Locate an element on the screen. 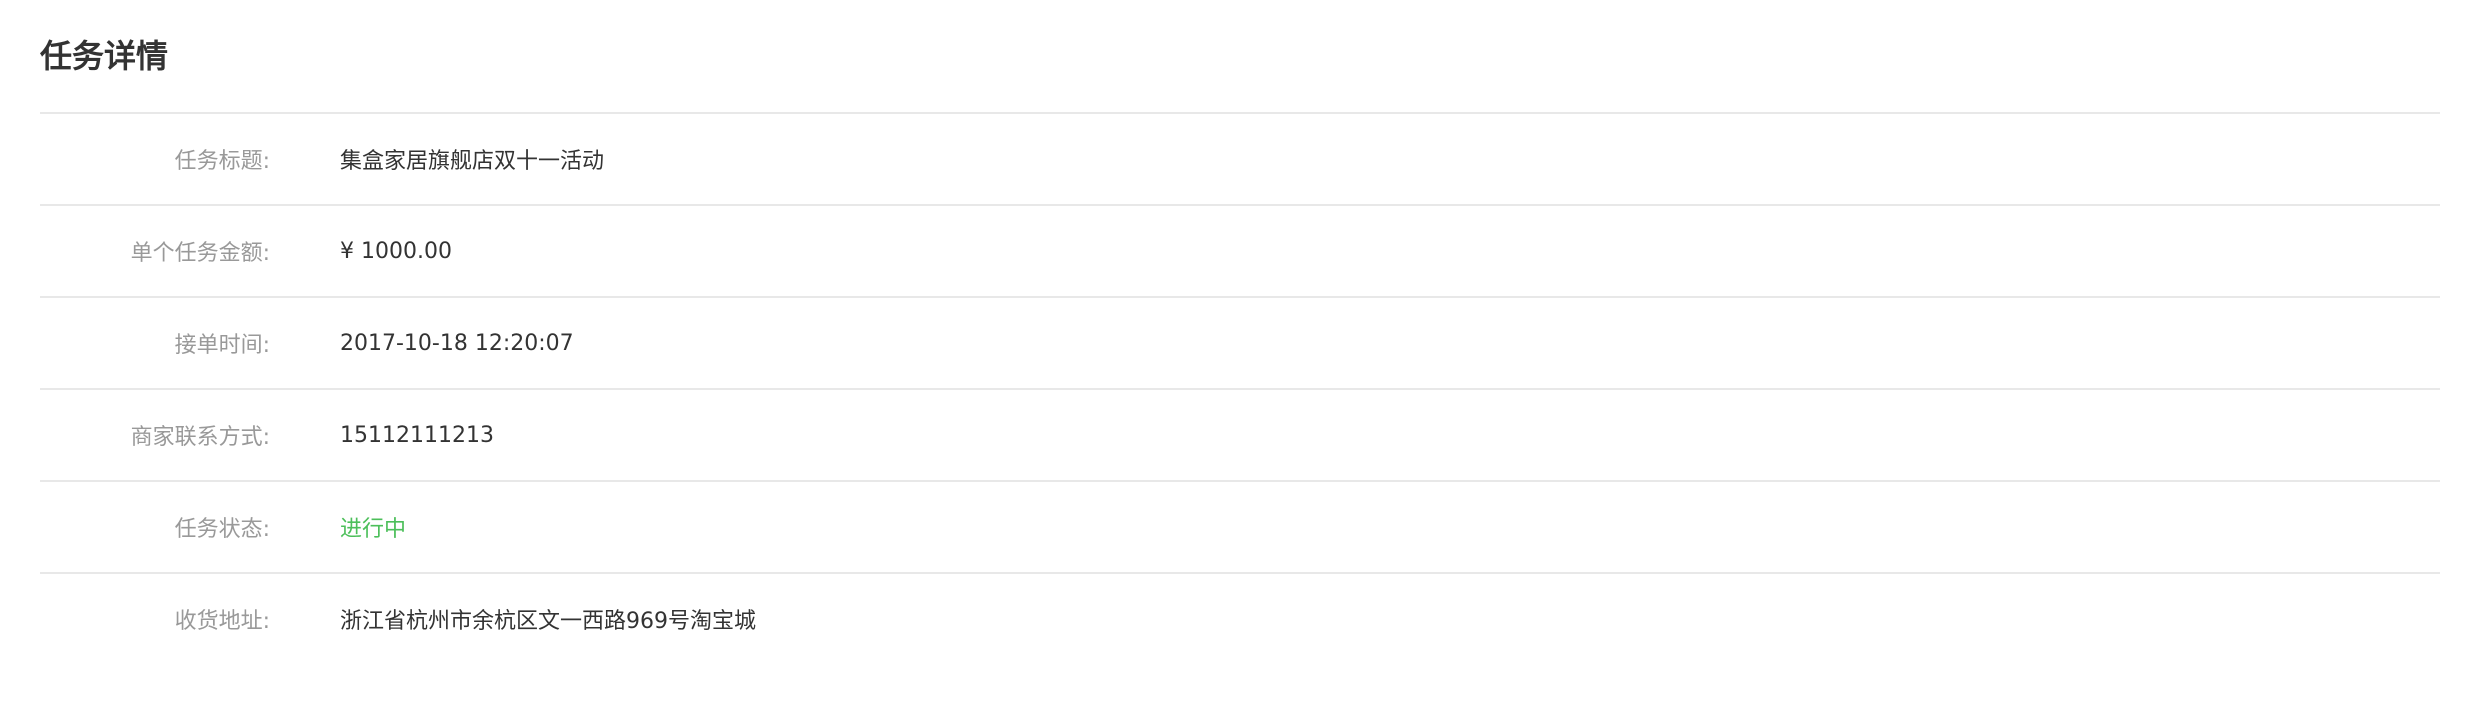  detail-row-accept-time: 接单时间: 2017-10-18 12:20:07 is located at coordinates (1240, 344).